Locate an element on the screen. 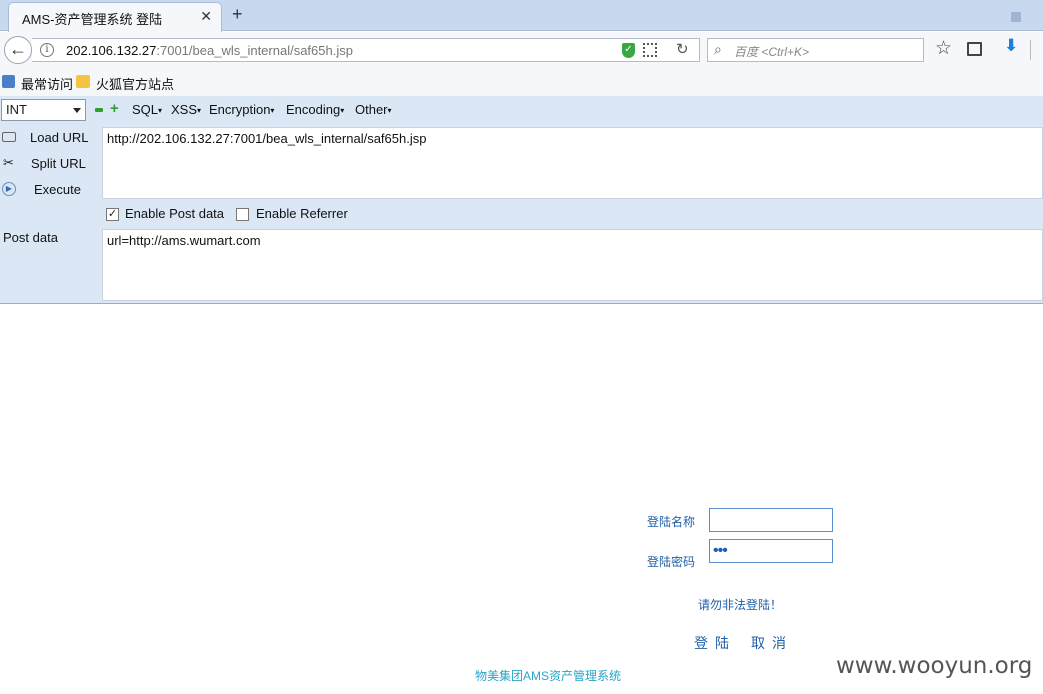 The image size is (1043, 694). new-tab-icon: + is located at coordinates (237, 14).